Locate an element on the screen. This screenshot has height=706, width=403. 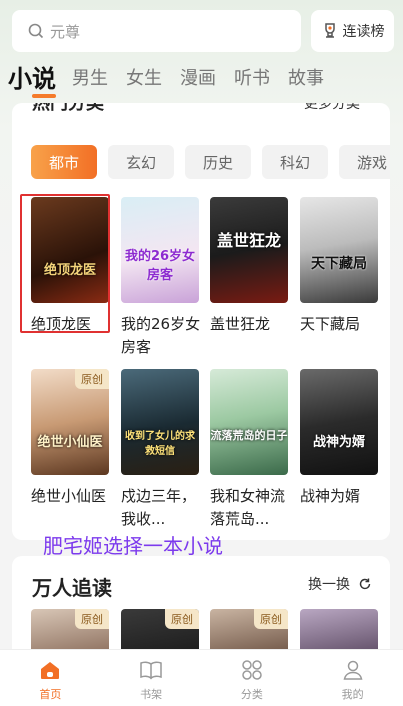
tab-comic: 漫画 is located at coordinates (198, 79).